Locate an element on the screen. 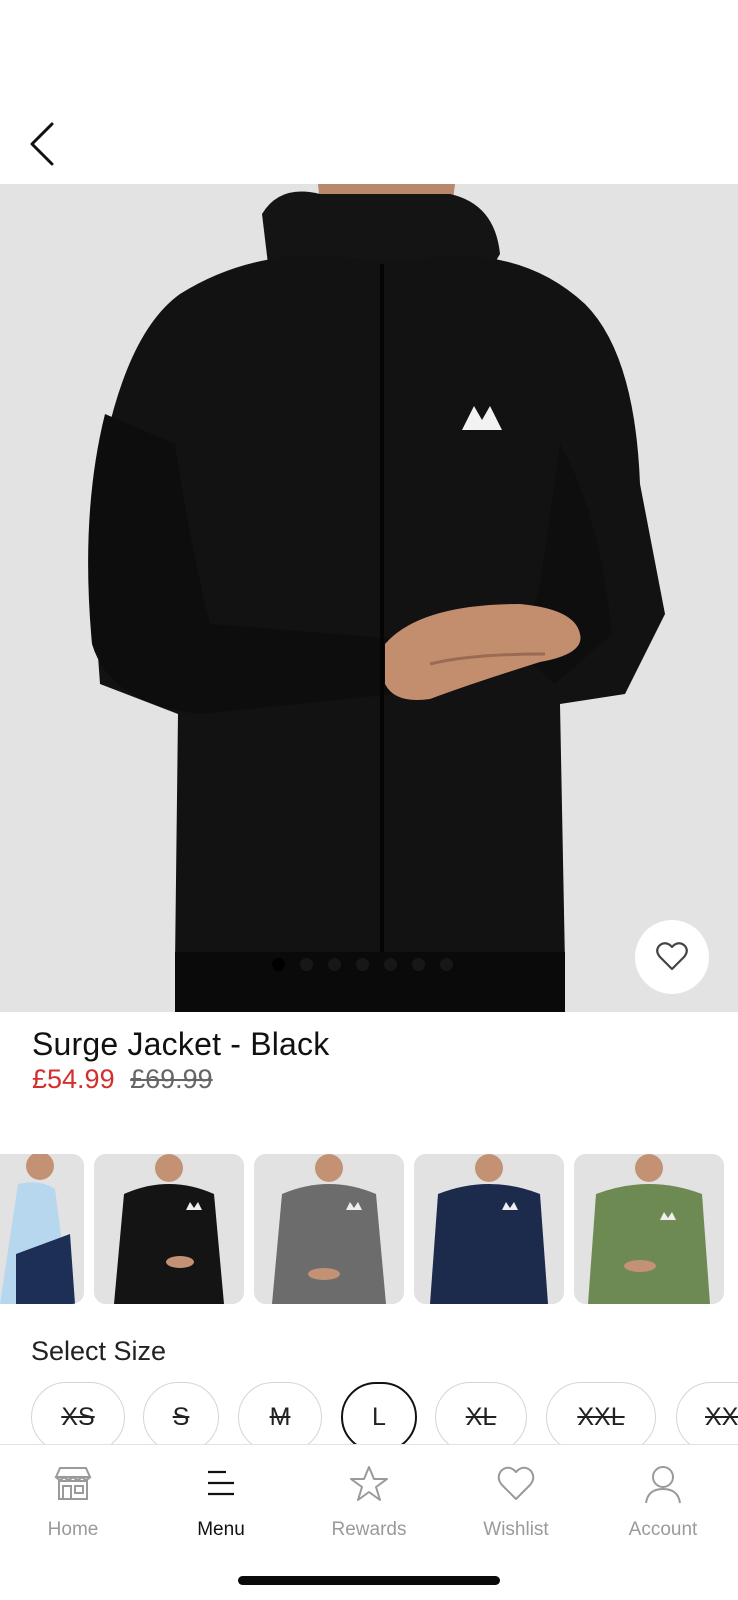 The width and height of the screenshot is (738, 1600). size-option-xxl: XXL is located at coordinates (601, 1413).